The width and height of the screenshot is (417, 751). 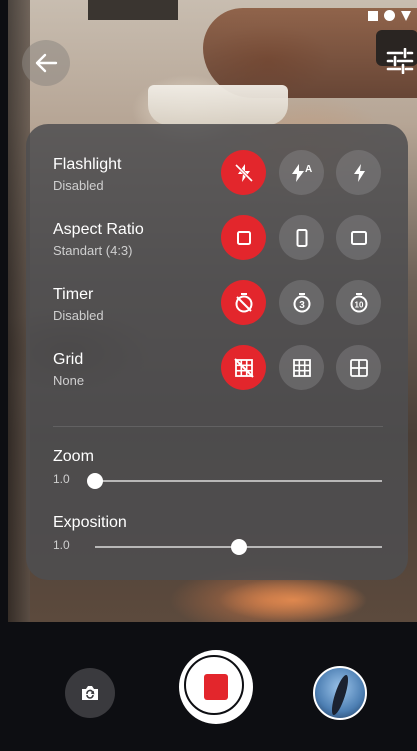 What do you see at coordinates (87, 164) in the screenshot?
I see `setting-label: Flashlight` at bounding box center [87, 164].